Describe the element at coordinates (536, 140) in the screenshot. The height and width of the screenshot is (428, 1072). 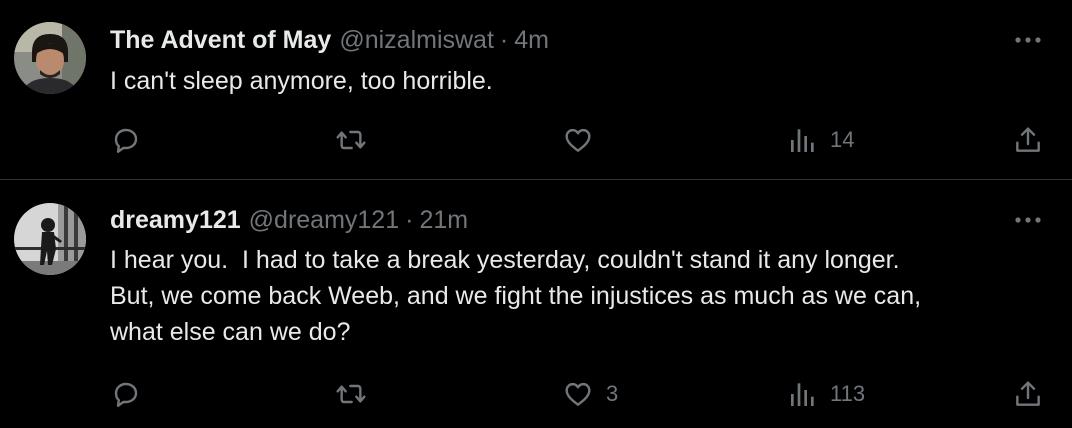
I see `tweet-actions: 14` at that location.